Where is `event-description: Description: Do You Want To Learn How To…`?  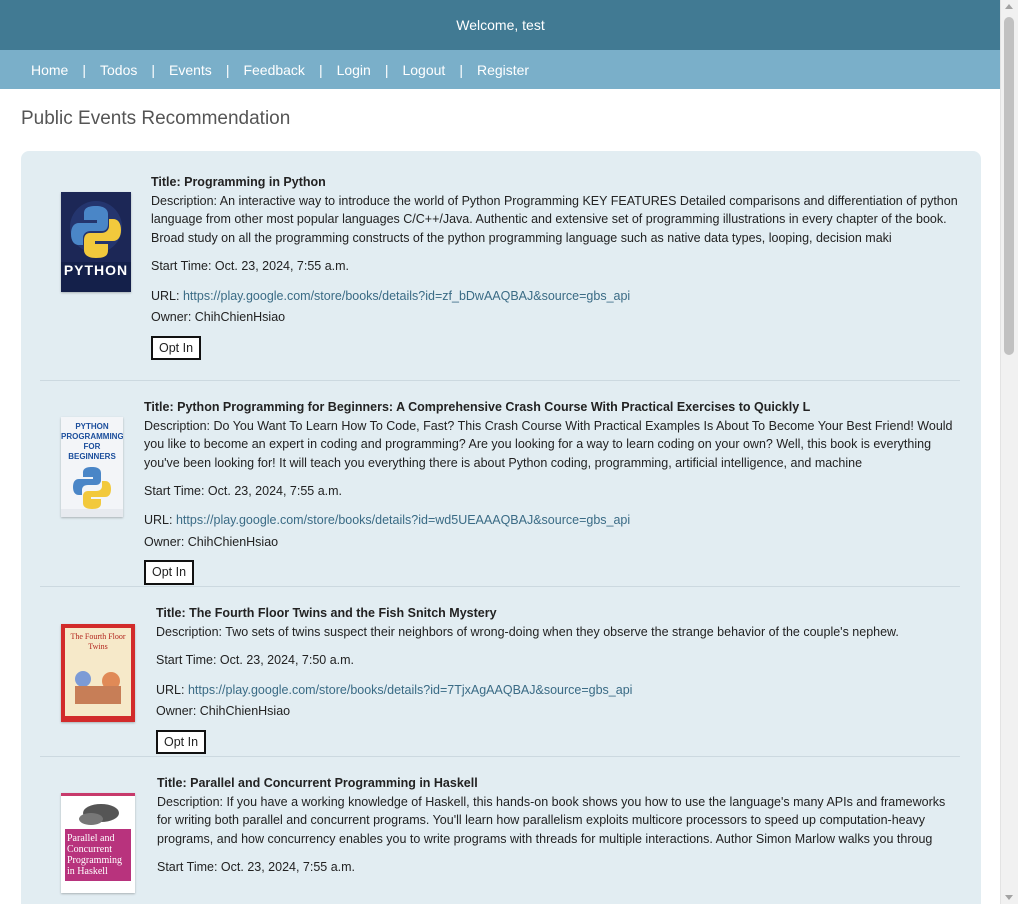 event-description: Description: Do You Want To Learn How To… is located at coordinates (548, 444).